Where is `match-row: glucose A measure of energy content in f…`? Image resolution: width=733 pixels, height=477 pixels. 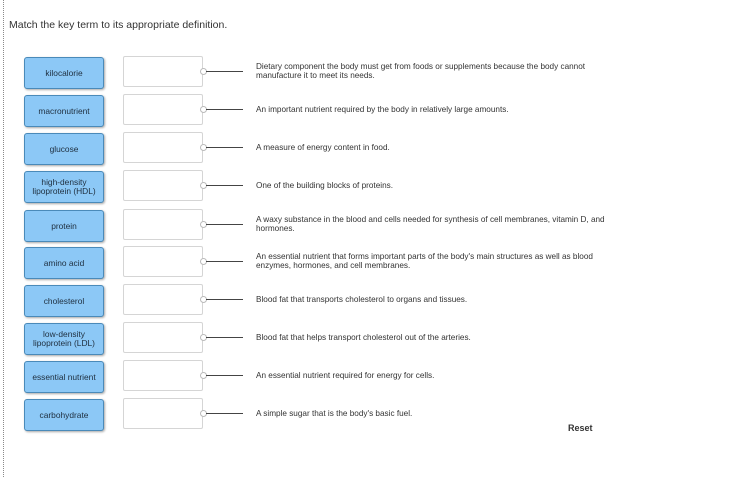 match-row: glucose A measure of energy content in f… is located at coordinates (366, 149).